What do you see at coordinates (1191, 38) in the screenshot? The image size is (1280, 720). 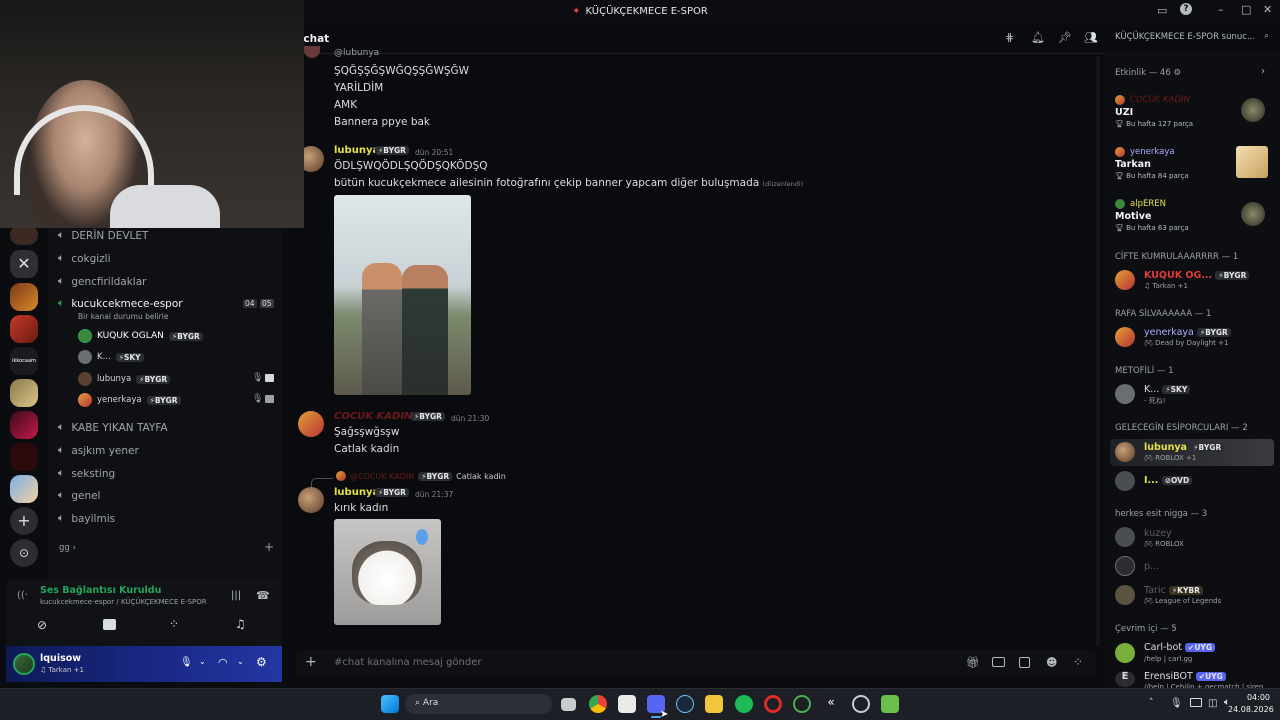 I see `search-input: KÜÇÜKÇEKMECE E-SPOR sunuc... ⌕` at bounding box center [1191, 38].